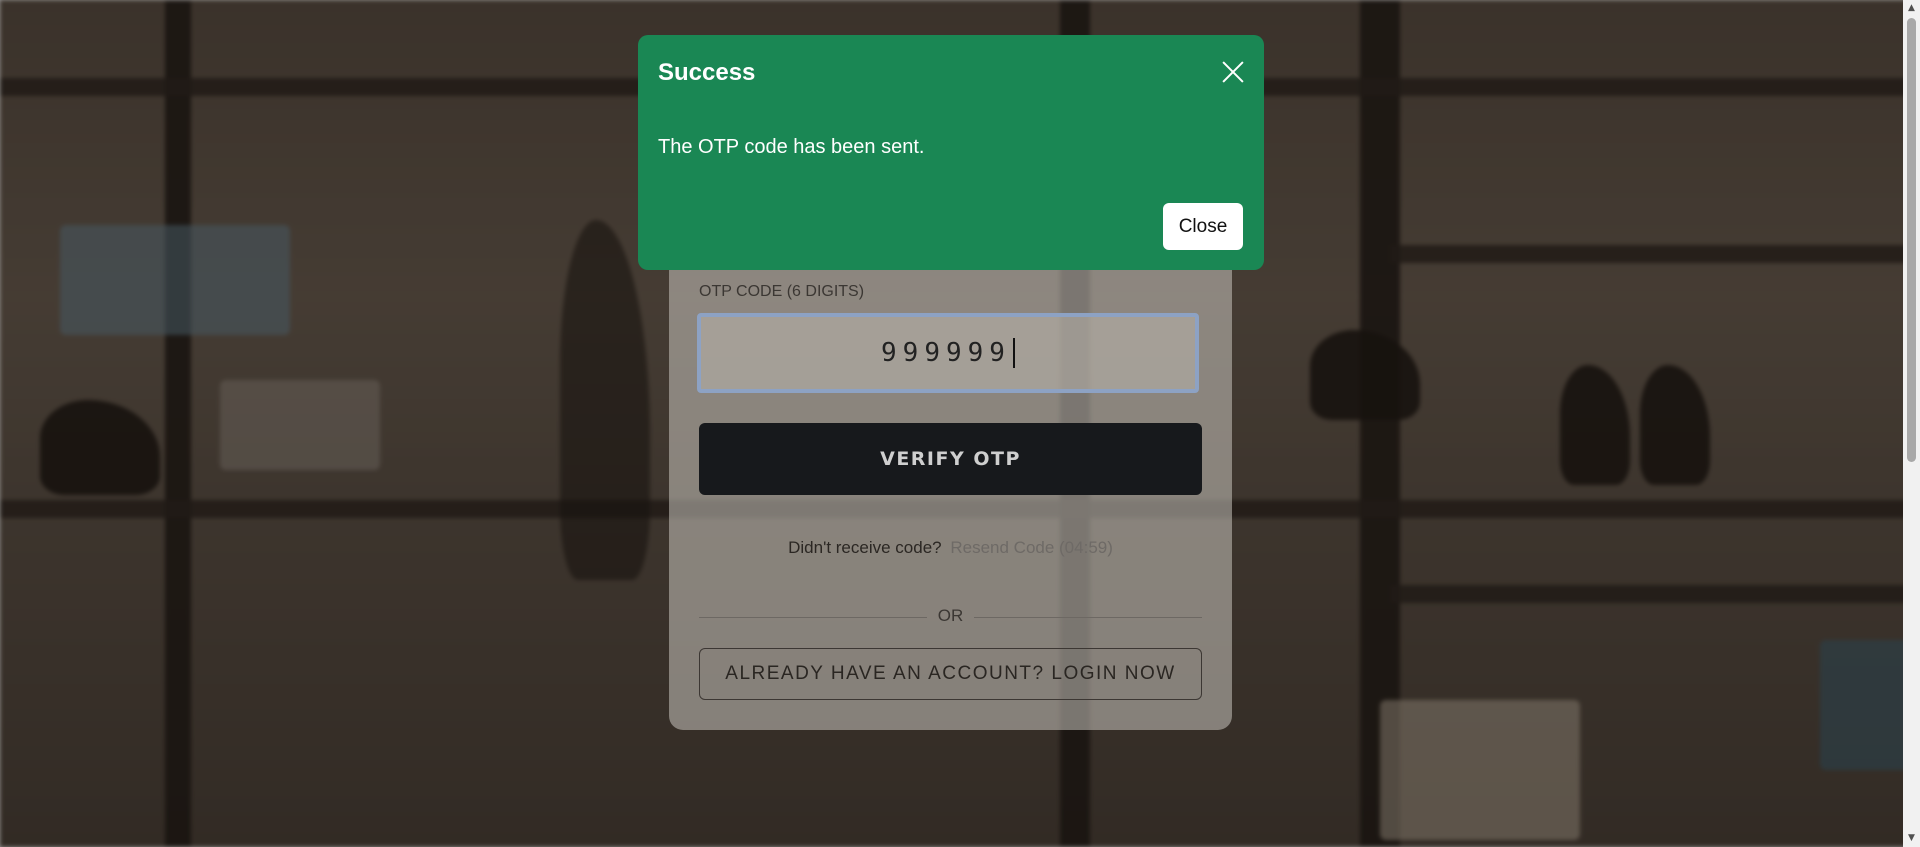  Describe the element at coordinates (1911, 838) in the screenshot. I see `scroll-down-arrow-icon: ▼` at that location.